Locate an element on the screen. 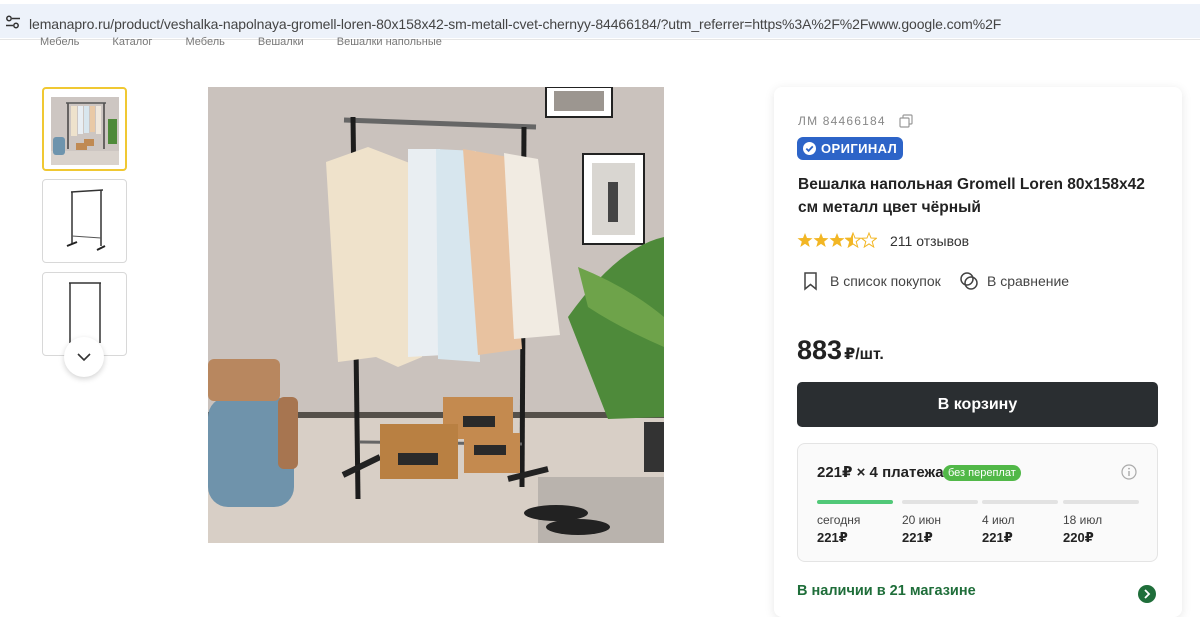 This screenshot has width=1200, height=617. step-amount: 220₽ is located at coordinates (1078, 537).